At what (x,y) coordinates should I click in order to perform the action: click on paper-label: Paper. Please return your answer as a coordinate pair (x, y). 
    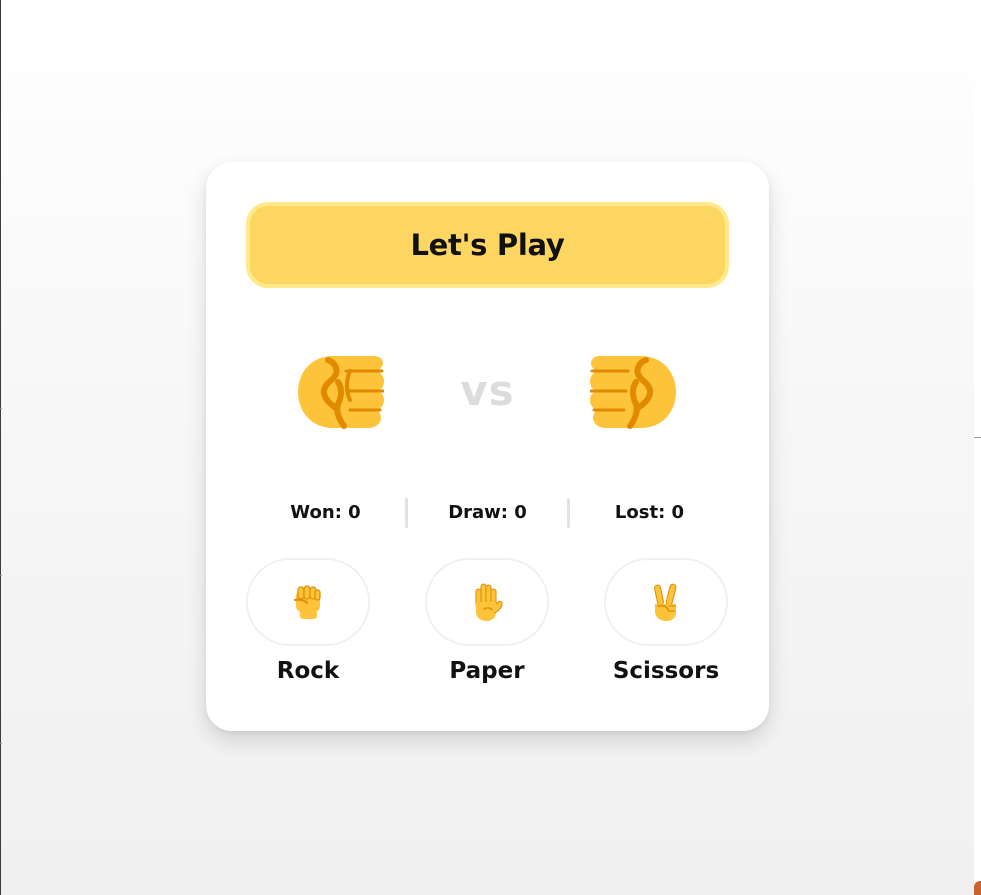
    Looking at the image, I should click on (487, 671).